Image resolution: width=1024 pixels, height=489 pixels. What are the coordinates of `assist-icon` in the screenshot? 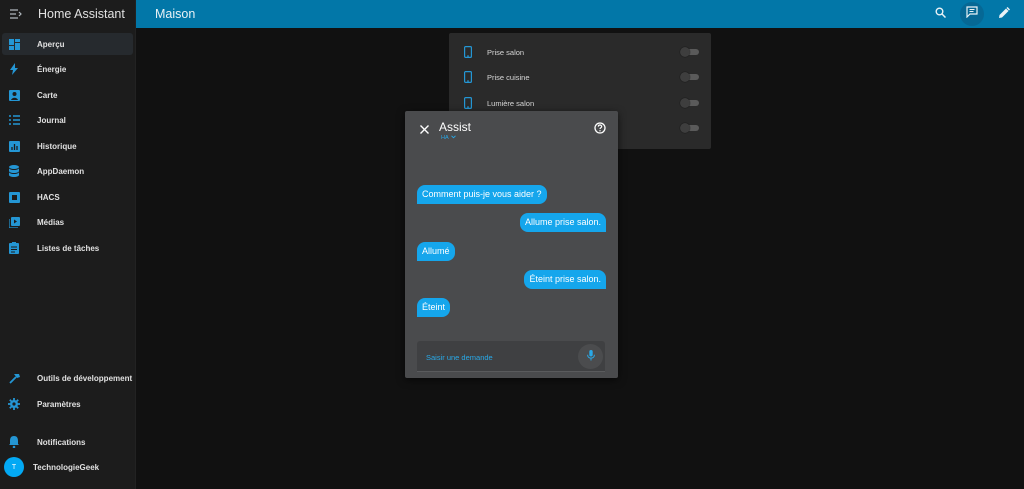 It's located at (972, 14).